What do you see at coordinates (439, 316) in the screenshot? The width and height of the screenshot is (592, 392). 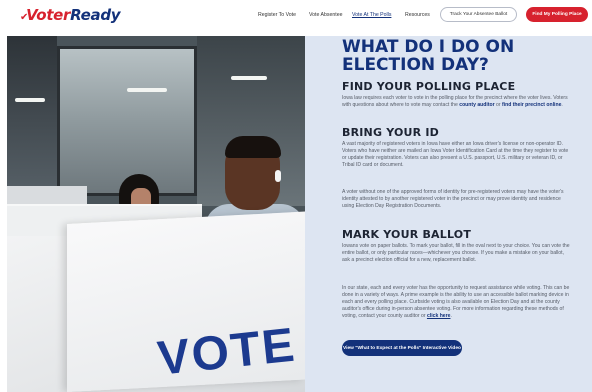 I see `click-here-link: click here` at bounding box center [439, 316].